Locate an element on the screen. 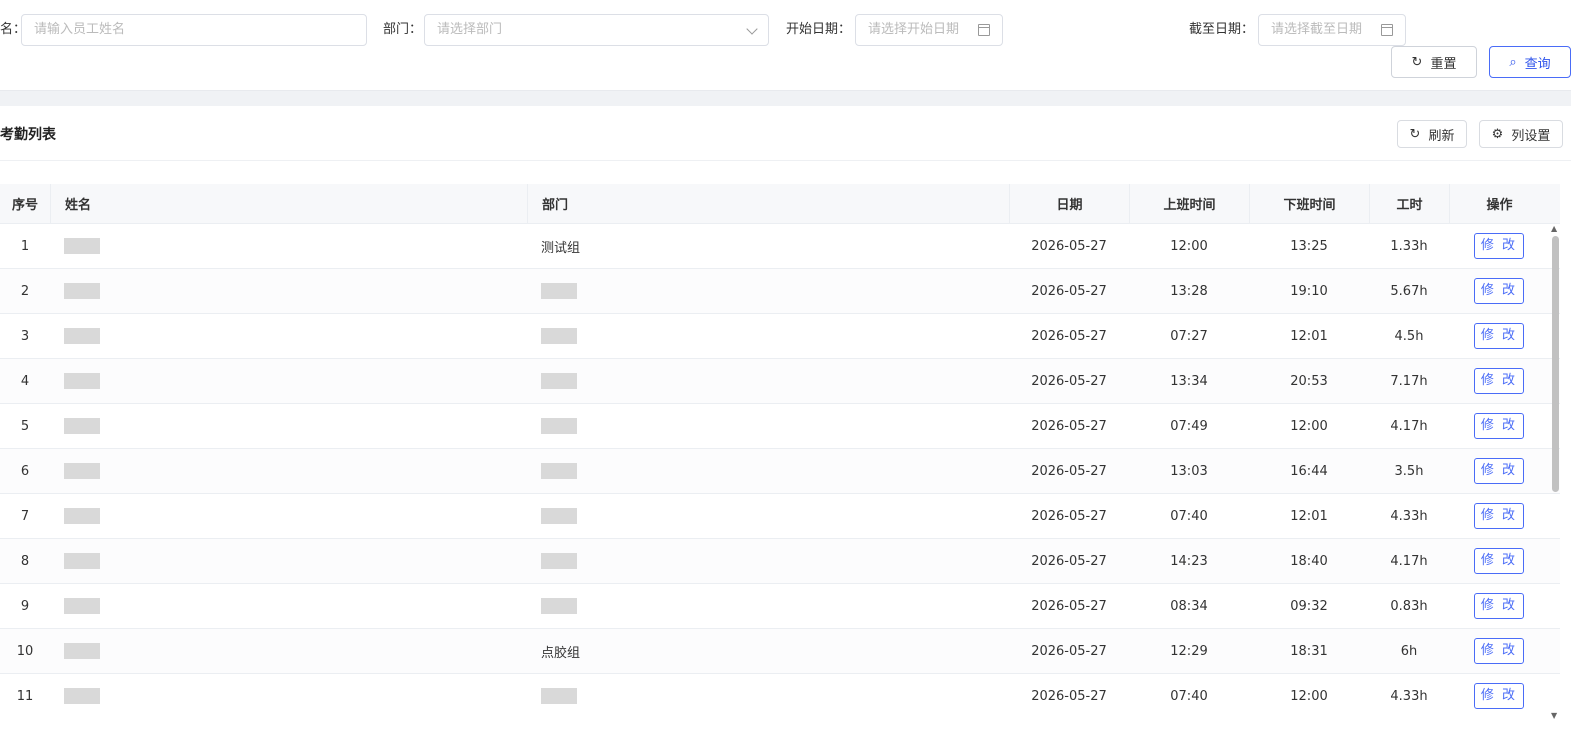 The width and height of the screenshot is (1571, 750). start-date-label: 开始日期： is located at coordinates (819, 29).